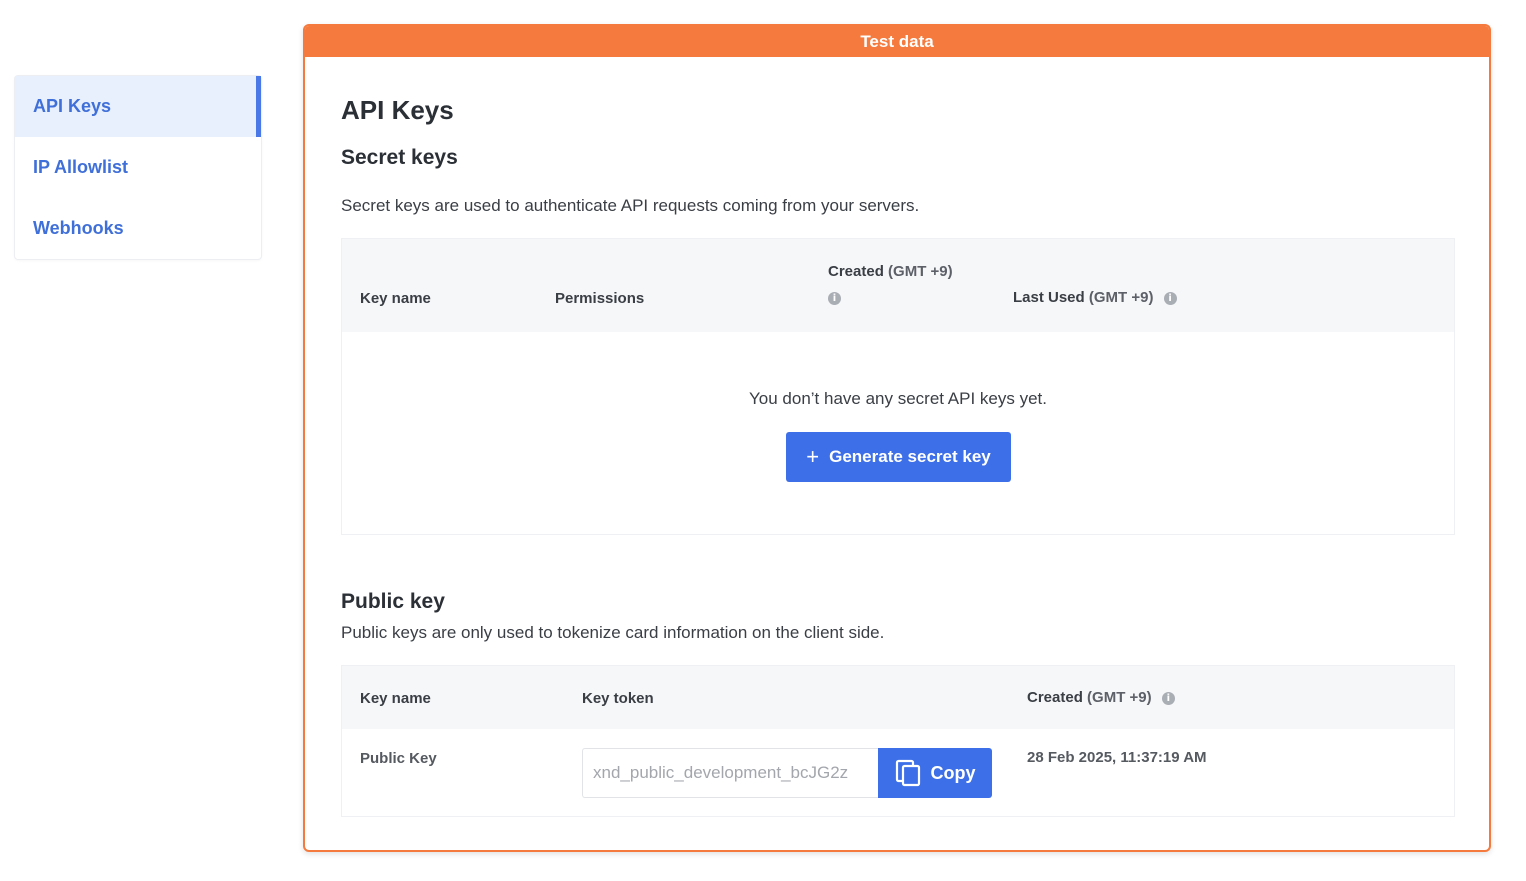 This screenshot has height=881, width=1526. I want to click on sidebar-item-ip-allowlist: IP Allowlist, so click(138, 167).